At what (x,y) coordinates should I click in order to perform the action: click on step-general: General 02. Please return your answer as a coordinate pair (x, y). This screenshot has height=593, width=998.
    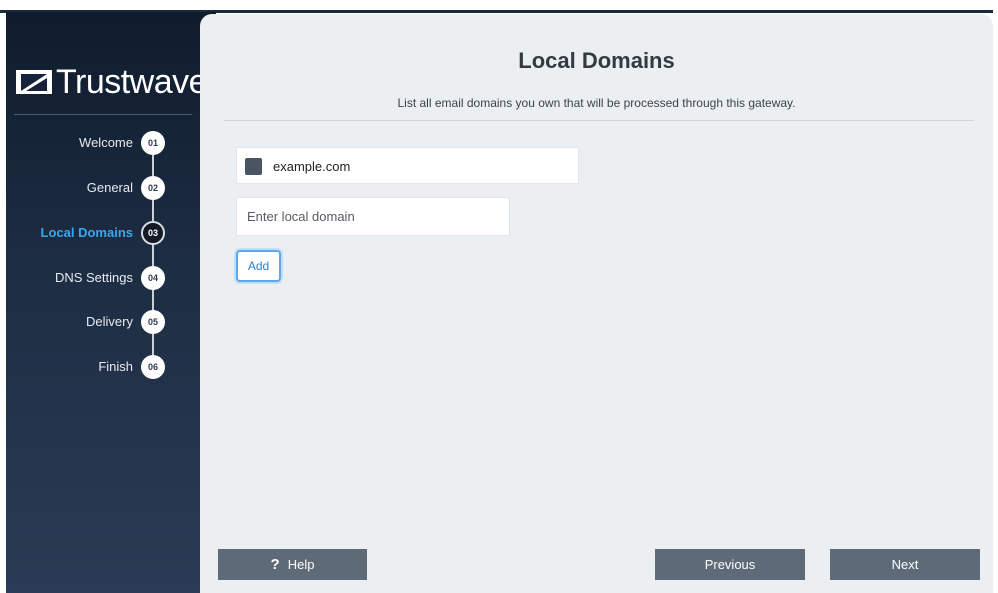
    Looking at the image, I should click on (111, 189).